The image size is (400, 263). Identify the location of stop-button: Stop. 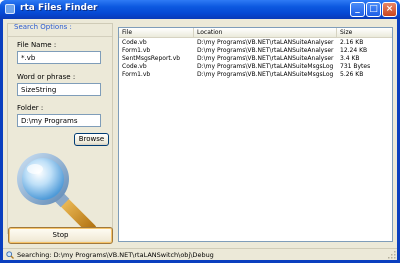
(60, 235).